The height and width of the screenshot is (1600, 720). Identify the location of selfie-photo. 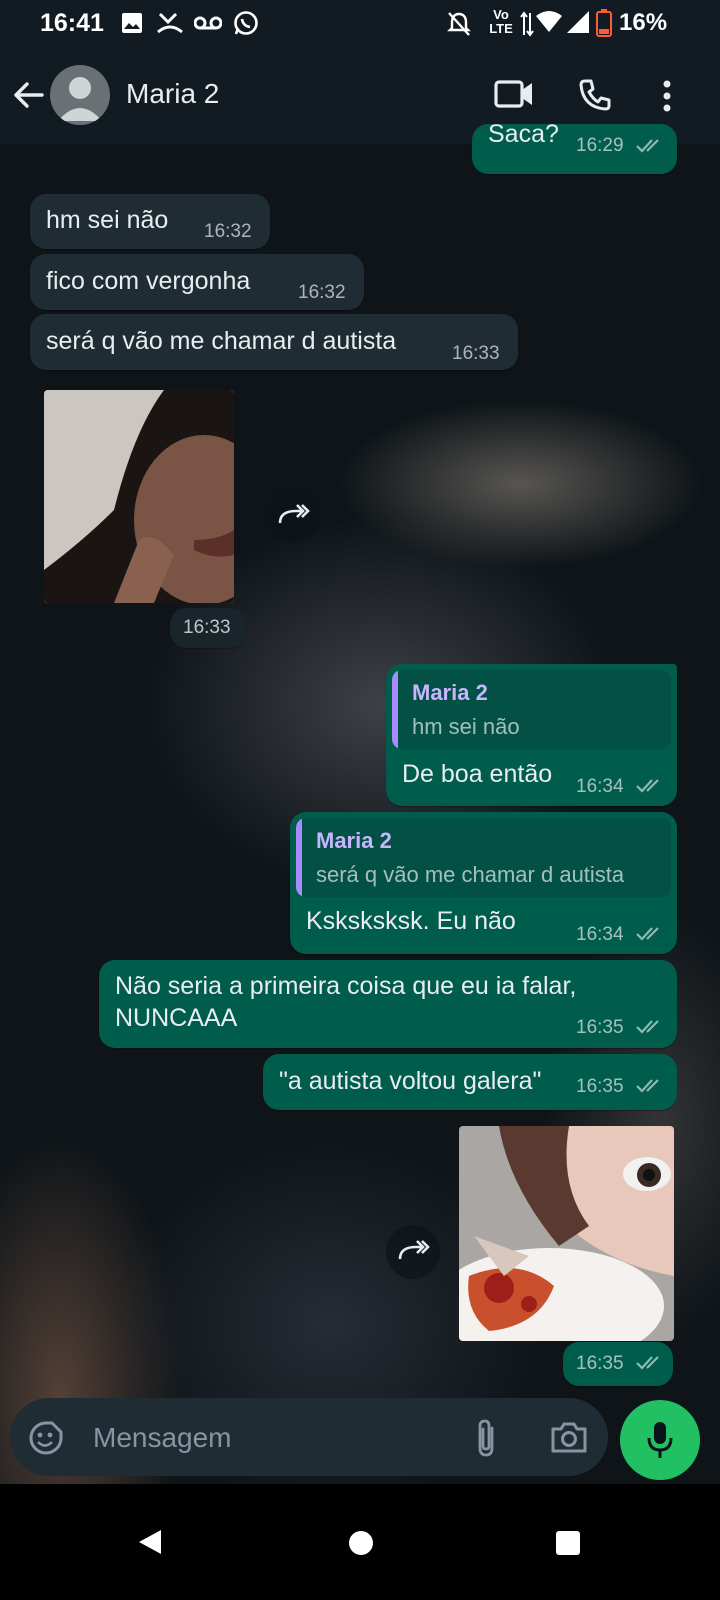
(139, 496).